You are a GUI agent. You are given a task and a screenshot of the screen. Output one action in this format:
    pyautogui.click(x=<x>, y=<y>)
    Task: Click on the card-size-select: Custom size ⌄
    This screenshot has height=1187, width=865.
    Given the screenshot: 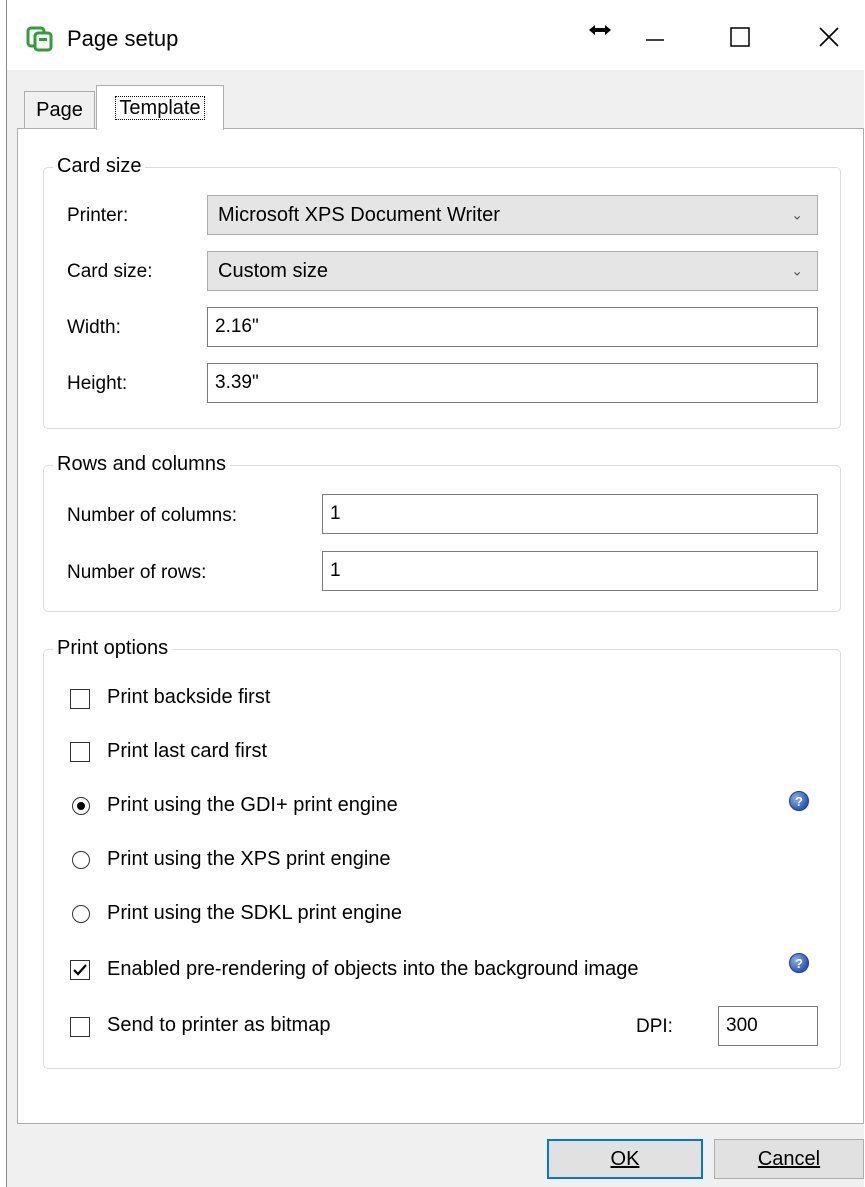 What is the action you would take?
    pyautogui.click(x=512, y=271)
    